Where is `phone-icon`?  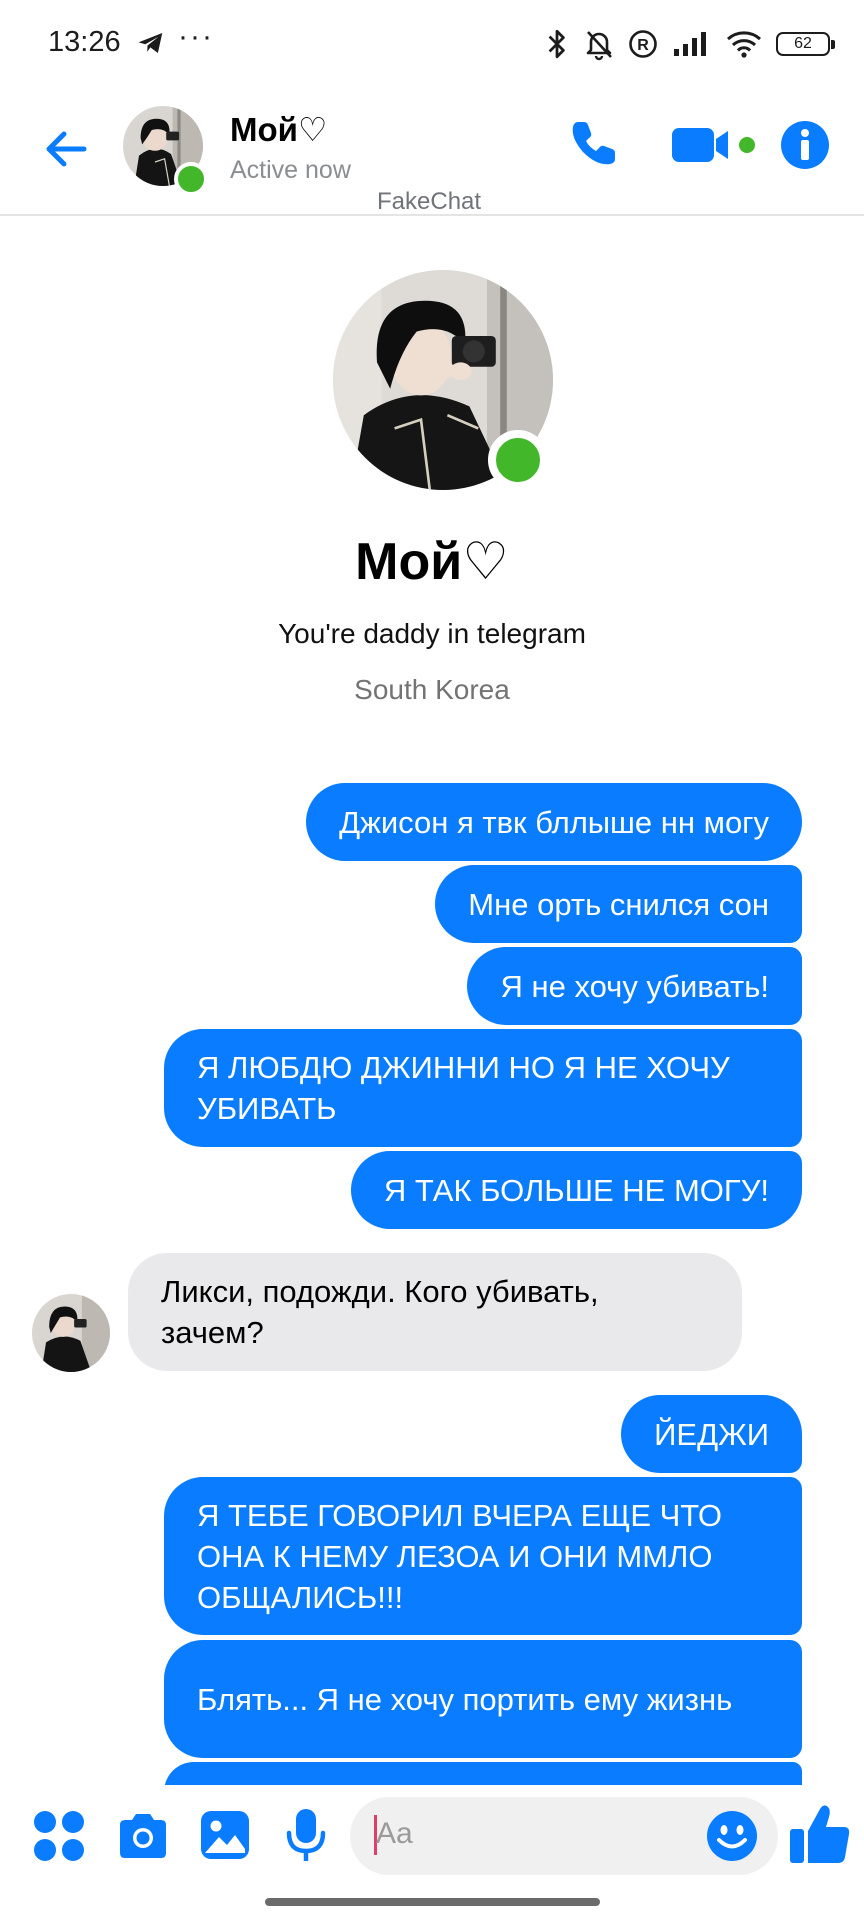
phone-icon is located at coordinates (593, 144).